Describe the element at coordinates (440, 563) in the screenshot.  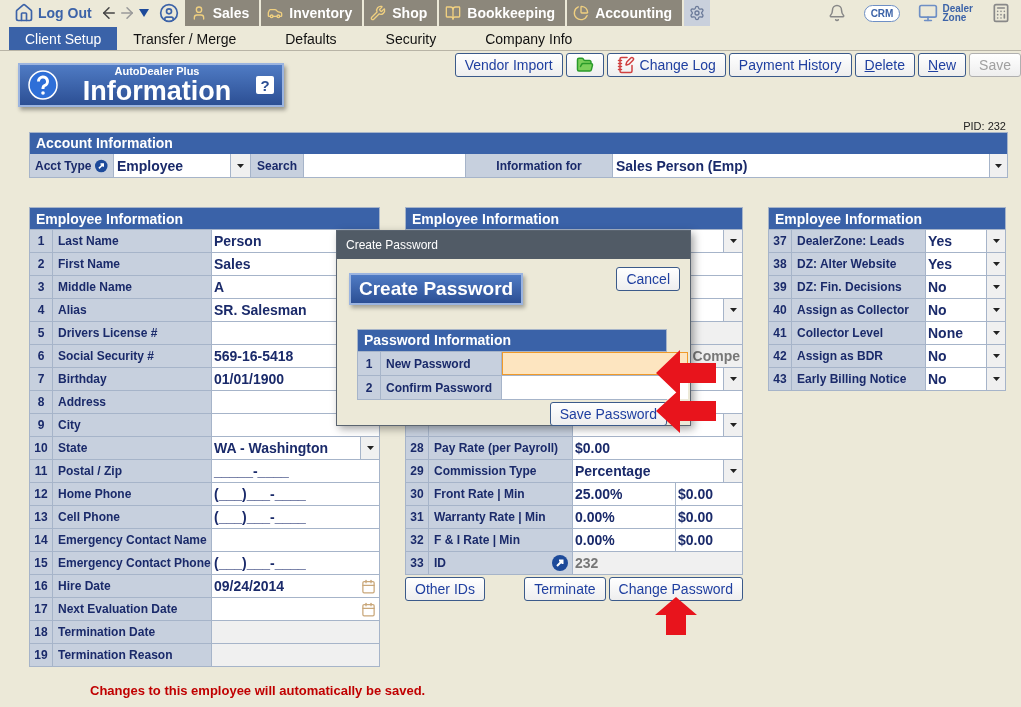
I see `field-label: ID` at that location.